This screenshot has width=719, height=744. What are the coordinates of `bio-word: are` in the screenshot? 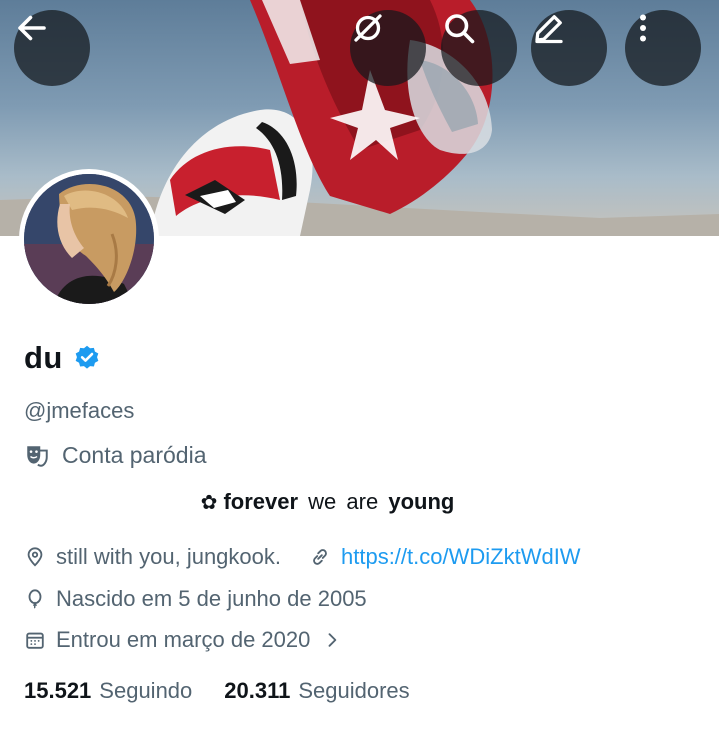 It's located at (362, 501).